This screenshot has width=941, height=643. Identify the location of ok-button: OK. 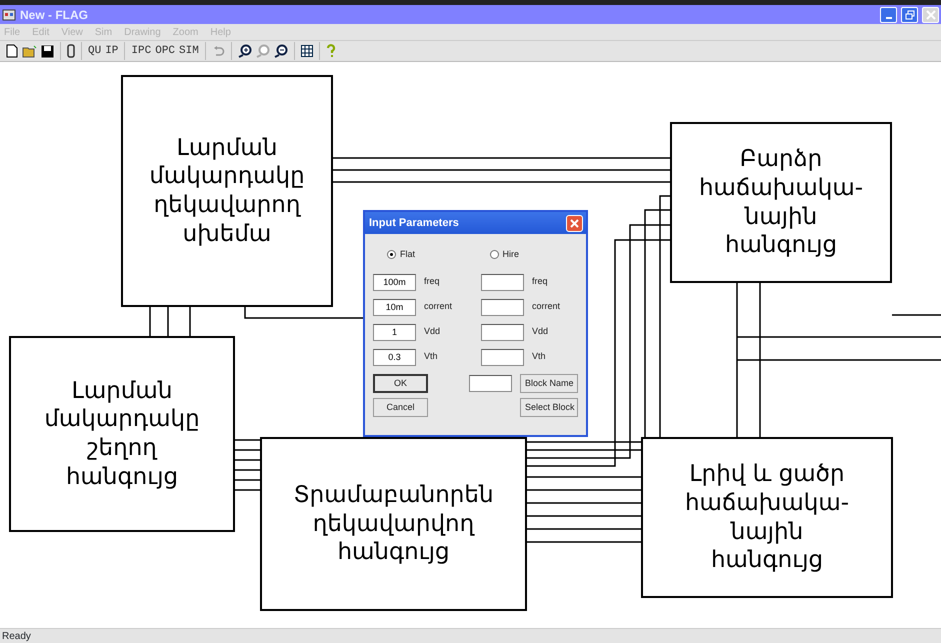
(400, 383).